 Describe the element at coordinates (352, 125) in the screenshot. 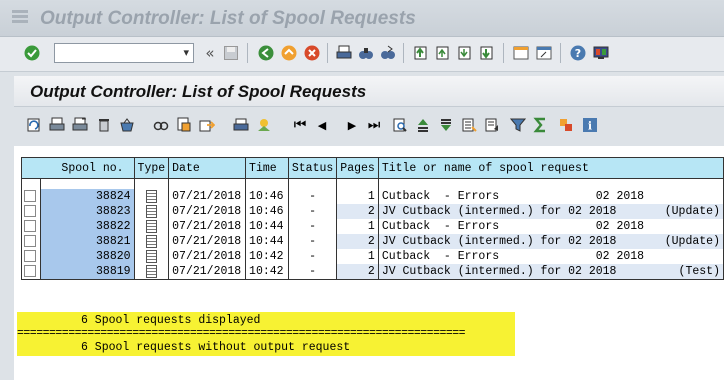

I see `next-entry-icon: ▶` at that location.